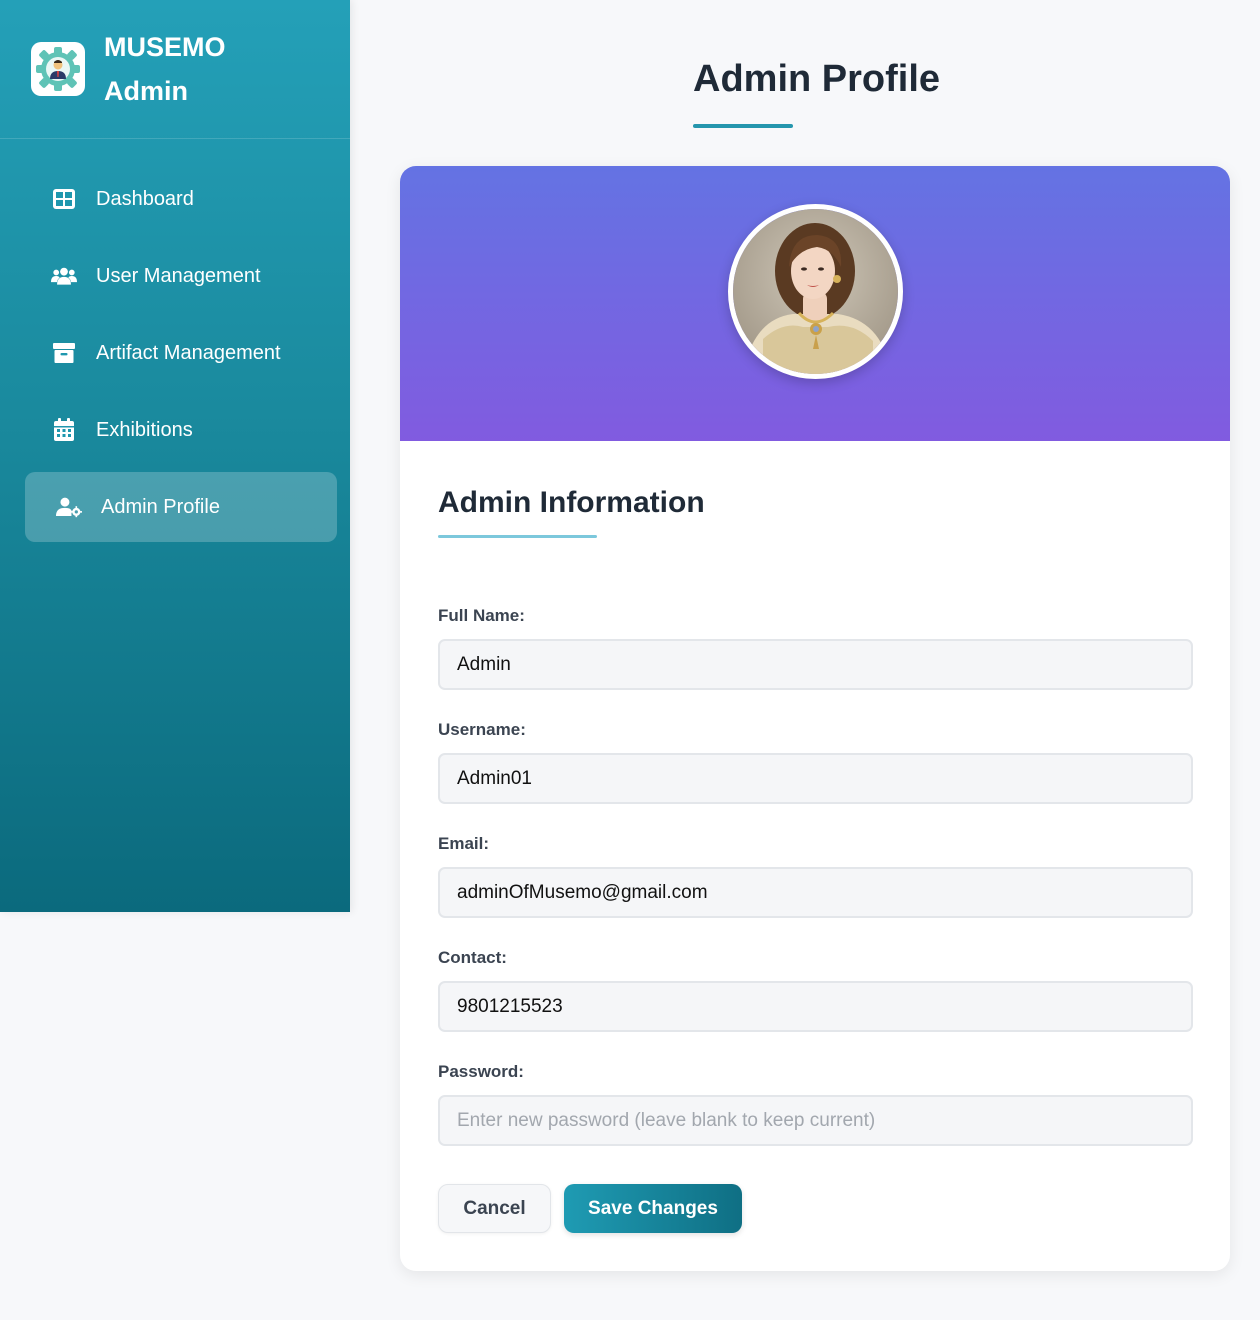 This screenshot has height=1320, width=1260. I want to click on brand: MUSEMO Admin, so click(175, 69).